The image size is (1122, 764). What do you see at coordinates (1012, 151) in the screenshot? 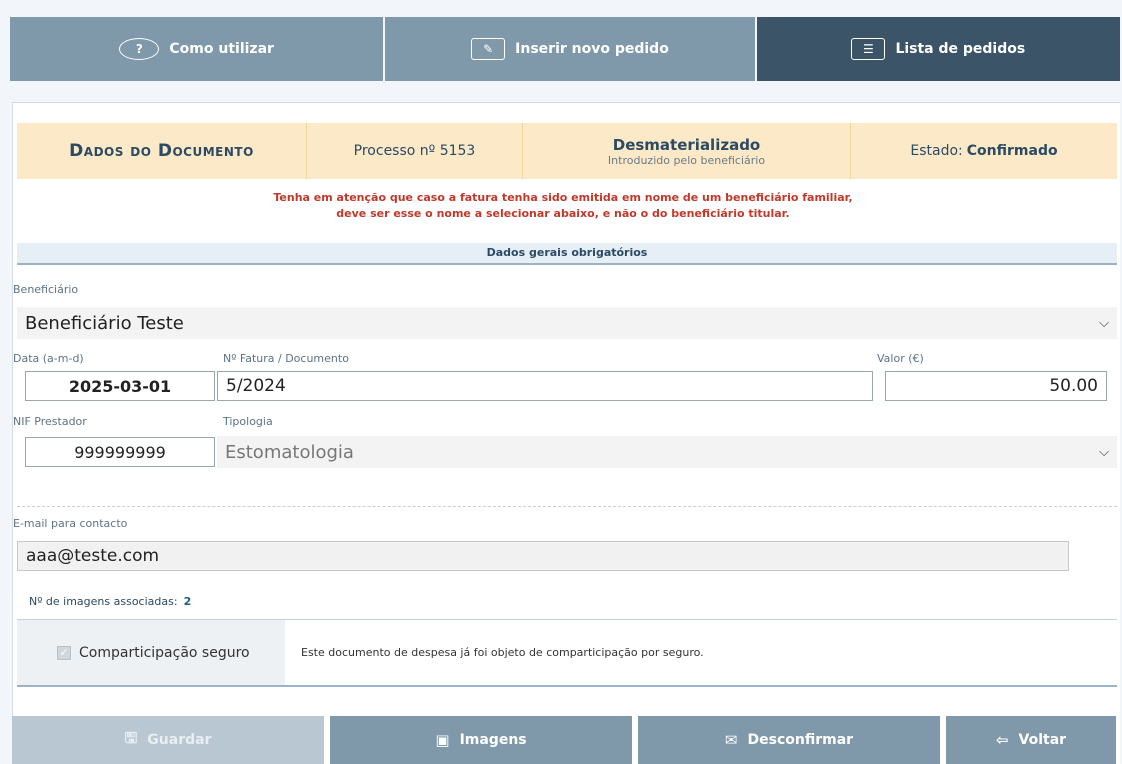
I see `status-badge: Confirmado` at bounding box center [1012, 151].